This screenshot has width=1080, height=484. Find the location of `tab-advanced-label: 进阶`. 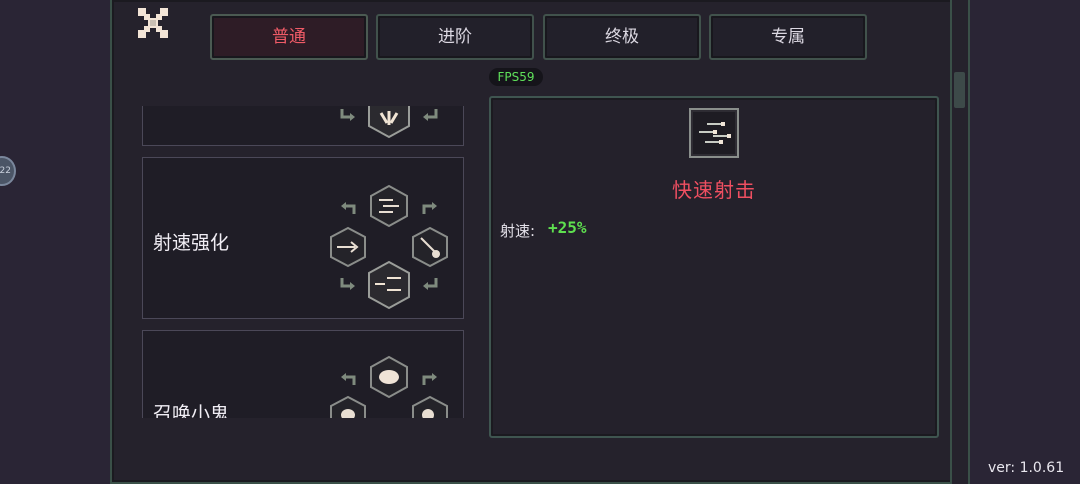

tab-advanced-label: 进阶 is located at coordinates (455, 37).